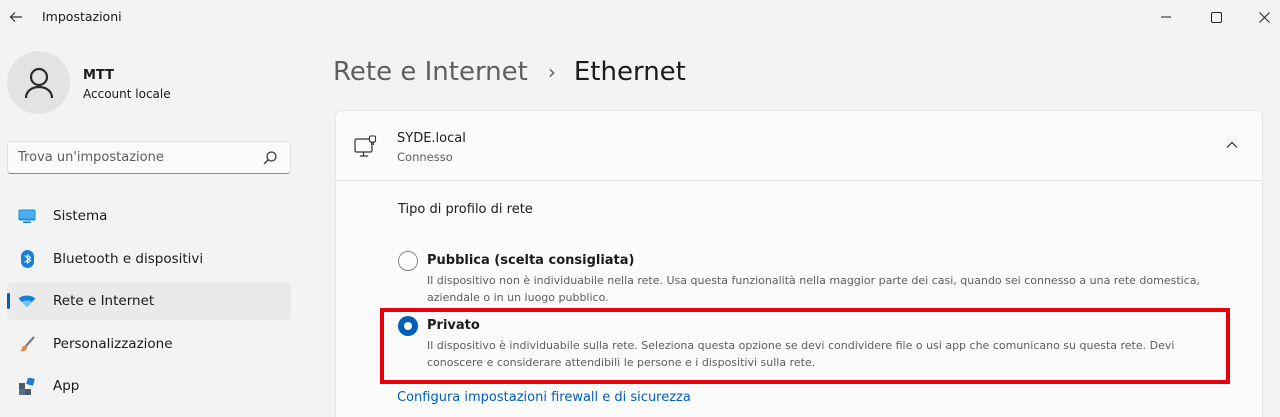 The width and height of the screenshot is (1280, 417). I want to click on maximize-button, so click(1216, 17).